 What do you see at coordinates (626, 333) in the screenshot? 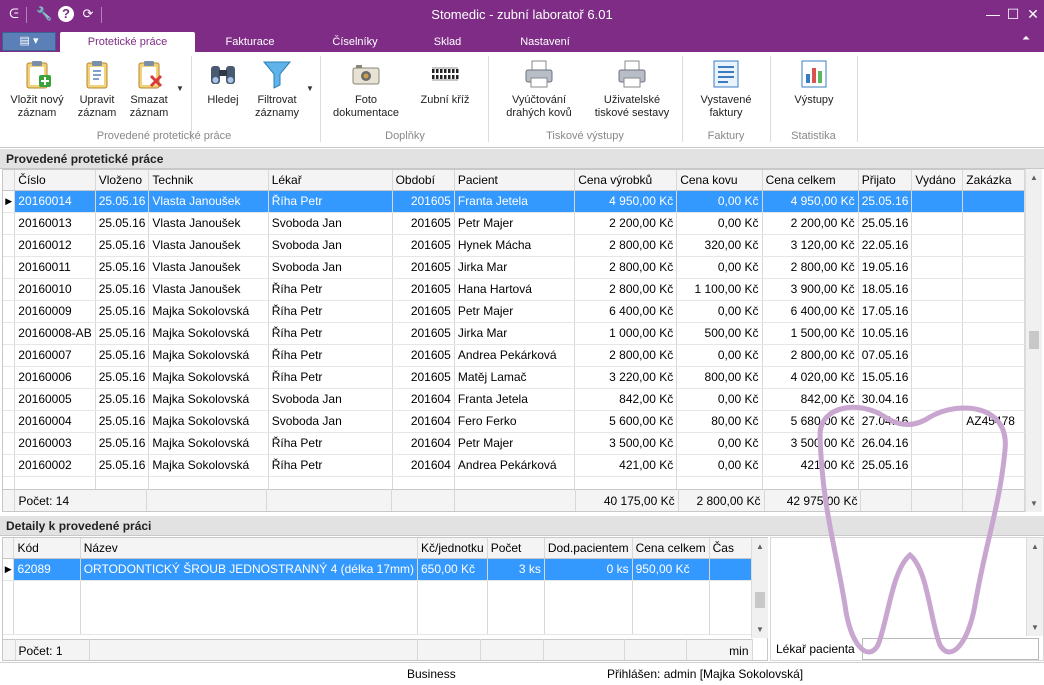
I see `table-cell: 1 000,00 Kč` at bounding box center [626, 333].